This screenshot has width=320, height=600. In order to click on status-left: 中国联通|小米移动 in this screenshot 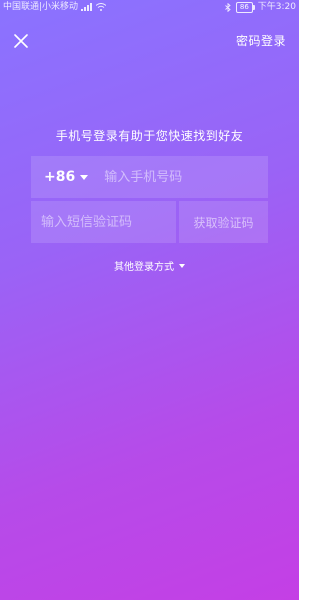, I will do `click(55, 7)`.